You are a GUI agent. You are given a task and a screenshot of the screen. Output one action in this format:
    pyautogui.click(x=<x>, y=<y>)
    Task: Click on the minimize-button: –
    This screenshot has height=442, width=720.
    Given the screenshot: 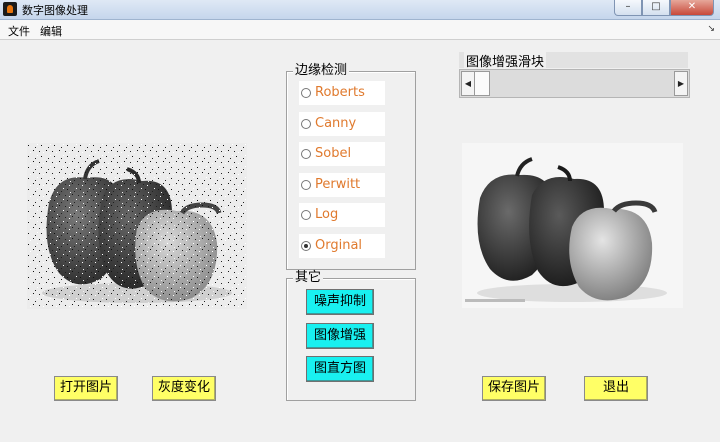 What is the action you would take?
    pyautogui.click(x=628, y=8)
    